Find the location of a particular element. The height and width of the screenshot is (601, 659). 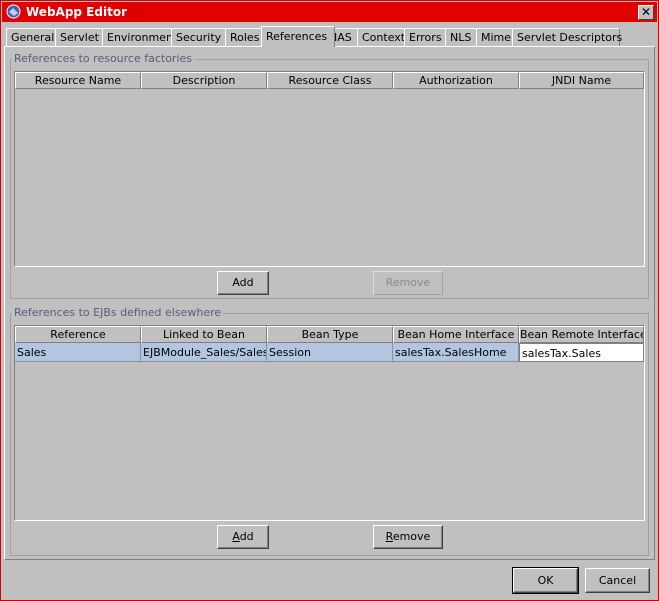

ejb-references-title: References to EJBs defined elsewhere is located at coordinates (118, 312).